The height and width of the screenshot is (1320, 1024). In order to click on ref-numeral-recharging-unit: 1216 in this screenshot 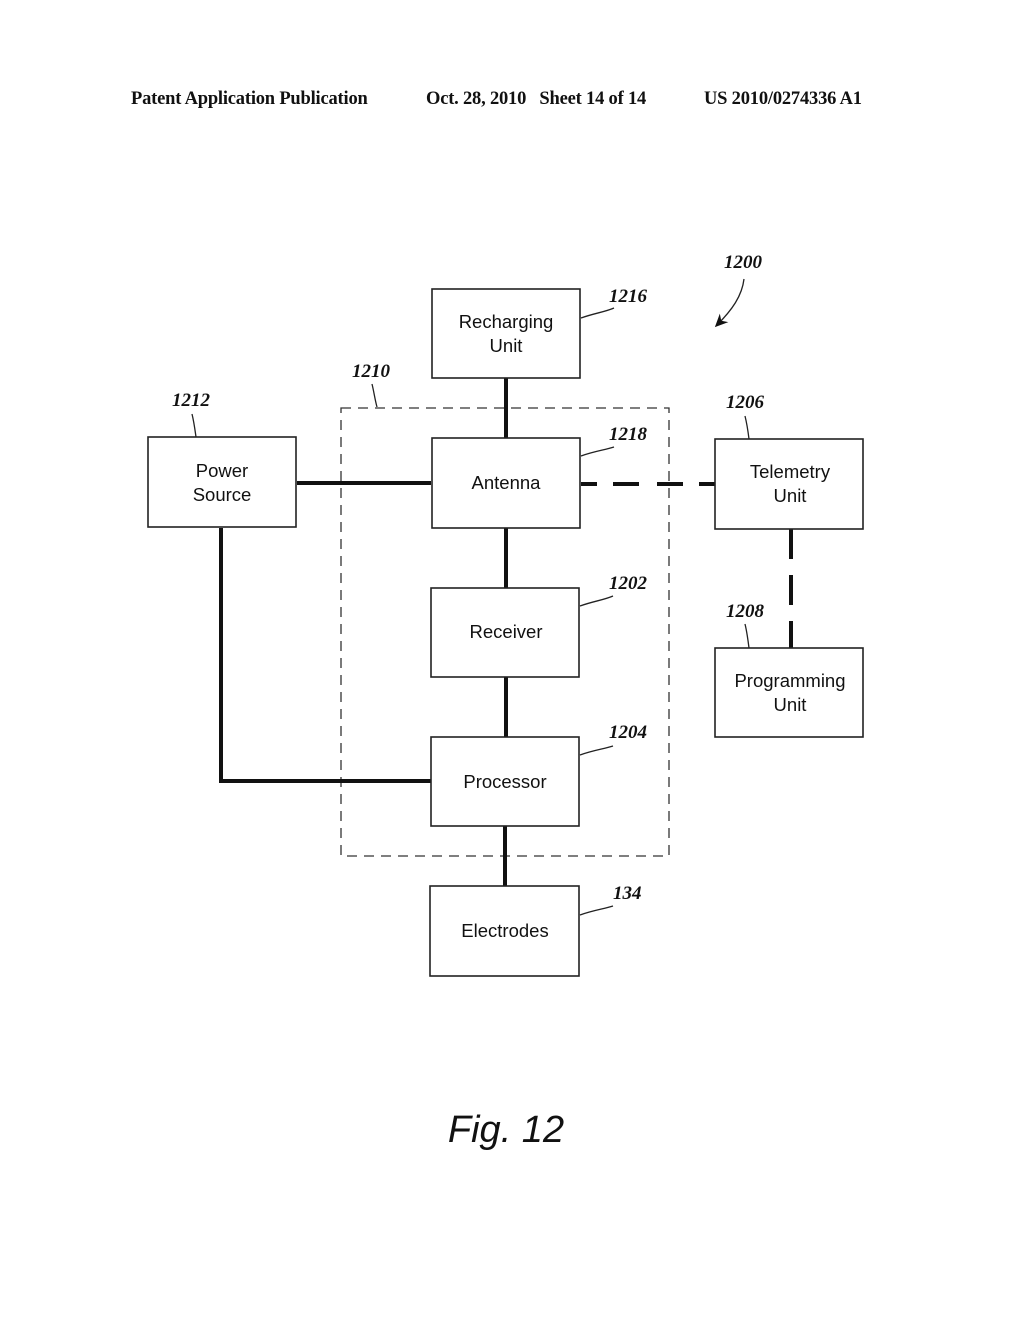, I will do `click(628, 296)`.